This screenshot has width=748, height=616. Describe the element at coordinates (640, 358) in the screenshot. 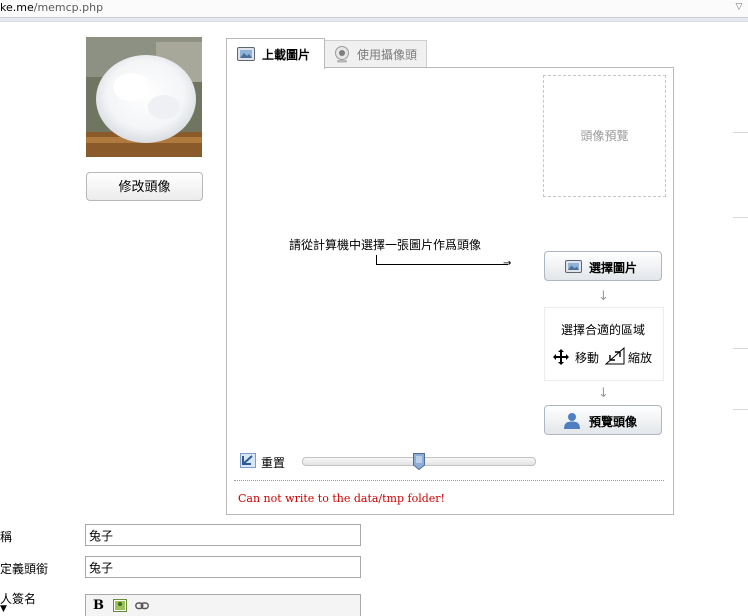

I see `zoom-label: 縮放` at that location.